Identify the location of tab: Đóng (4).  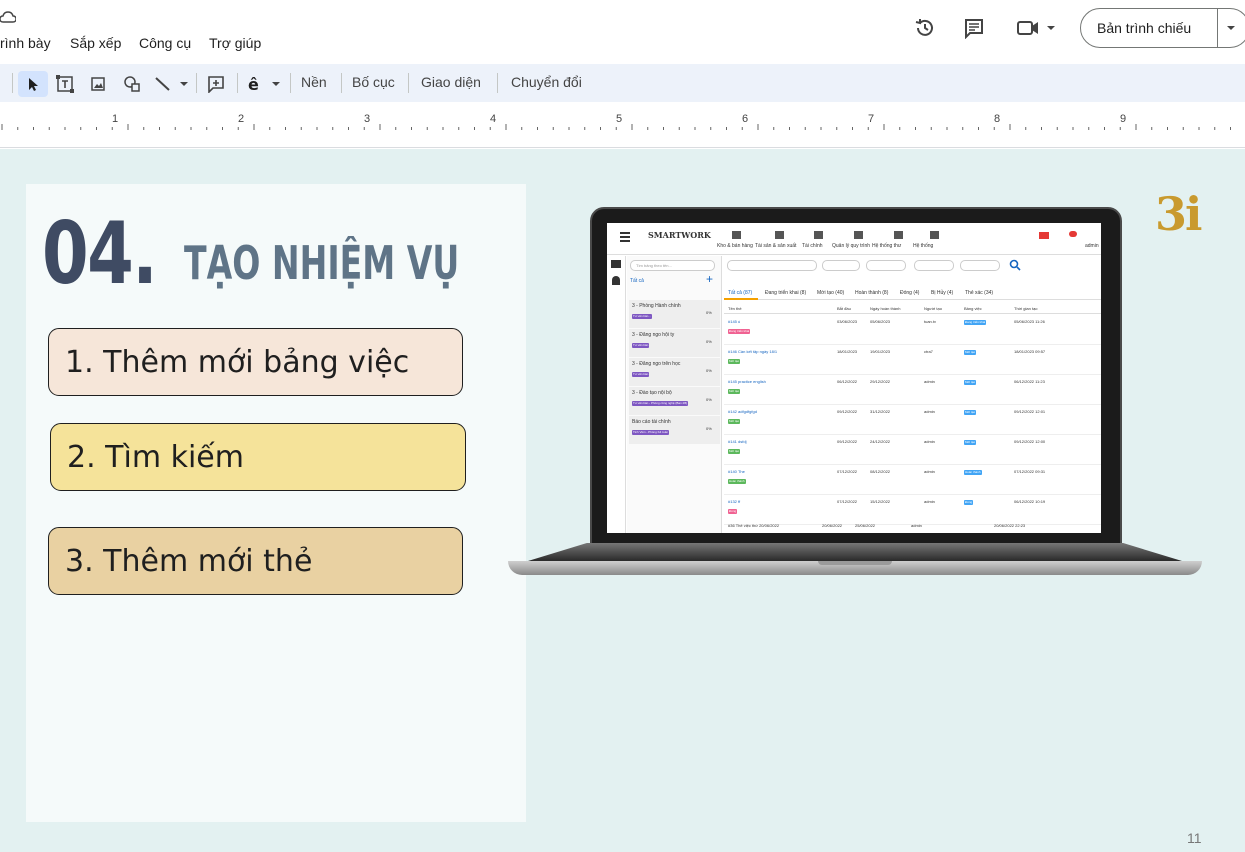
(910, 293).